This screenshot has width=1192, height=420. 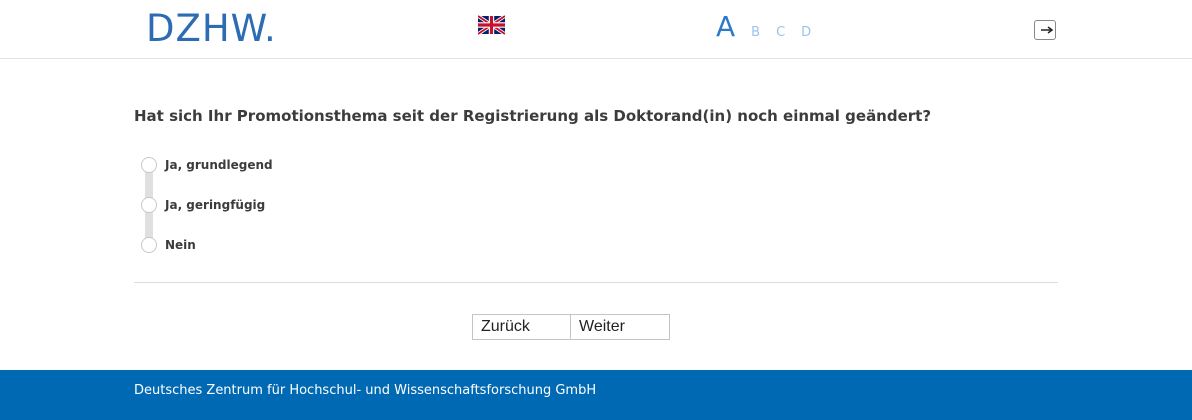 I want to click on option-label: Nein, so click(x=180, y=245).